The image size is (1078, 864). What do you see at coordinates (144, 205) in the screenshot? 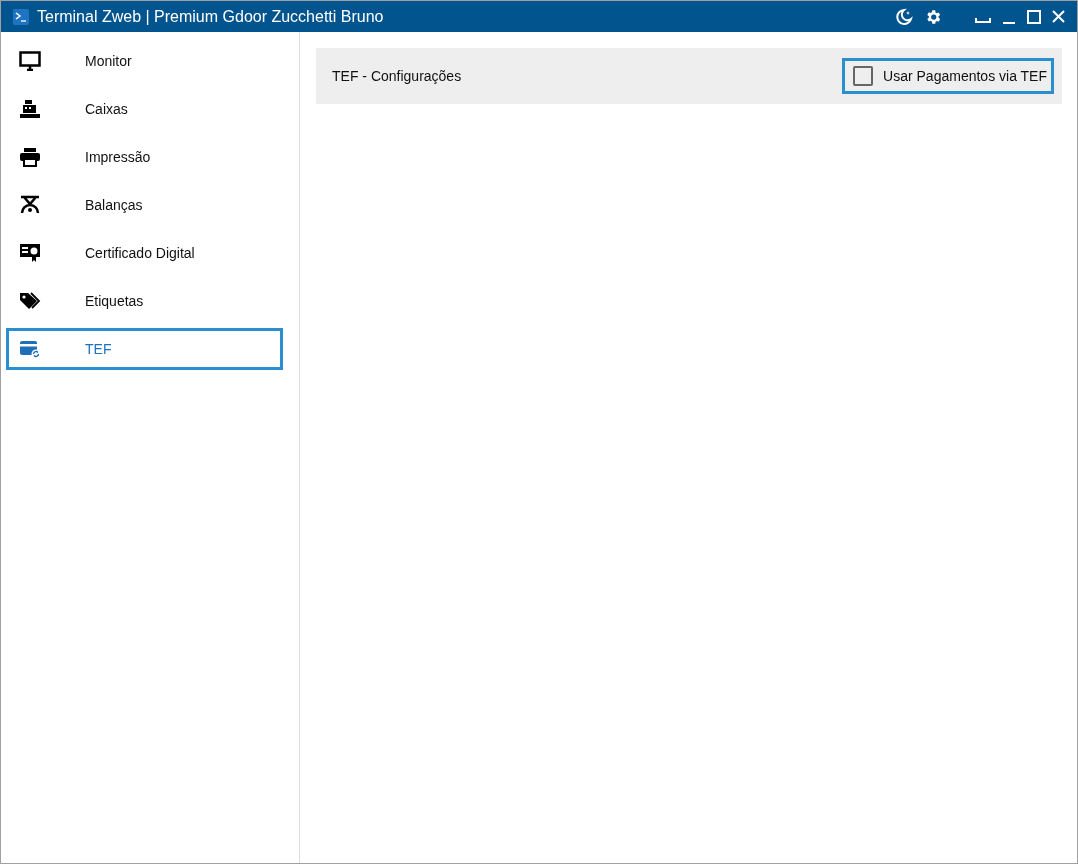
I see `sidebar-item: Balanças` at bounding box center [144, 205].